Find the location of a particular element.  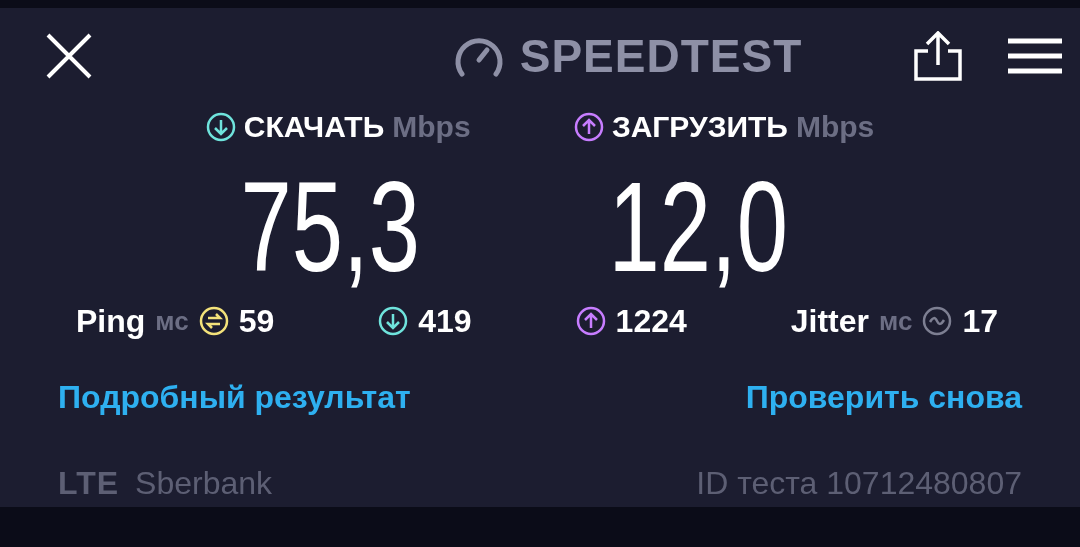

result-label: ЗАГРУЗИТЬ is located at coordinates (699, 127).